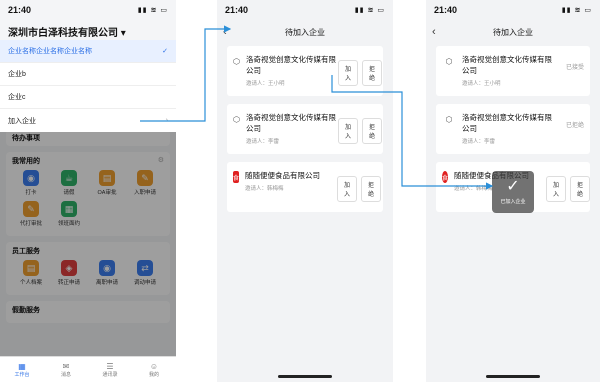 The height and width of the screenshot is (382, 600). Describe the element at coordinates (154, 366) in the screenshot. I see `user-icon: ☺` at that location.